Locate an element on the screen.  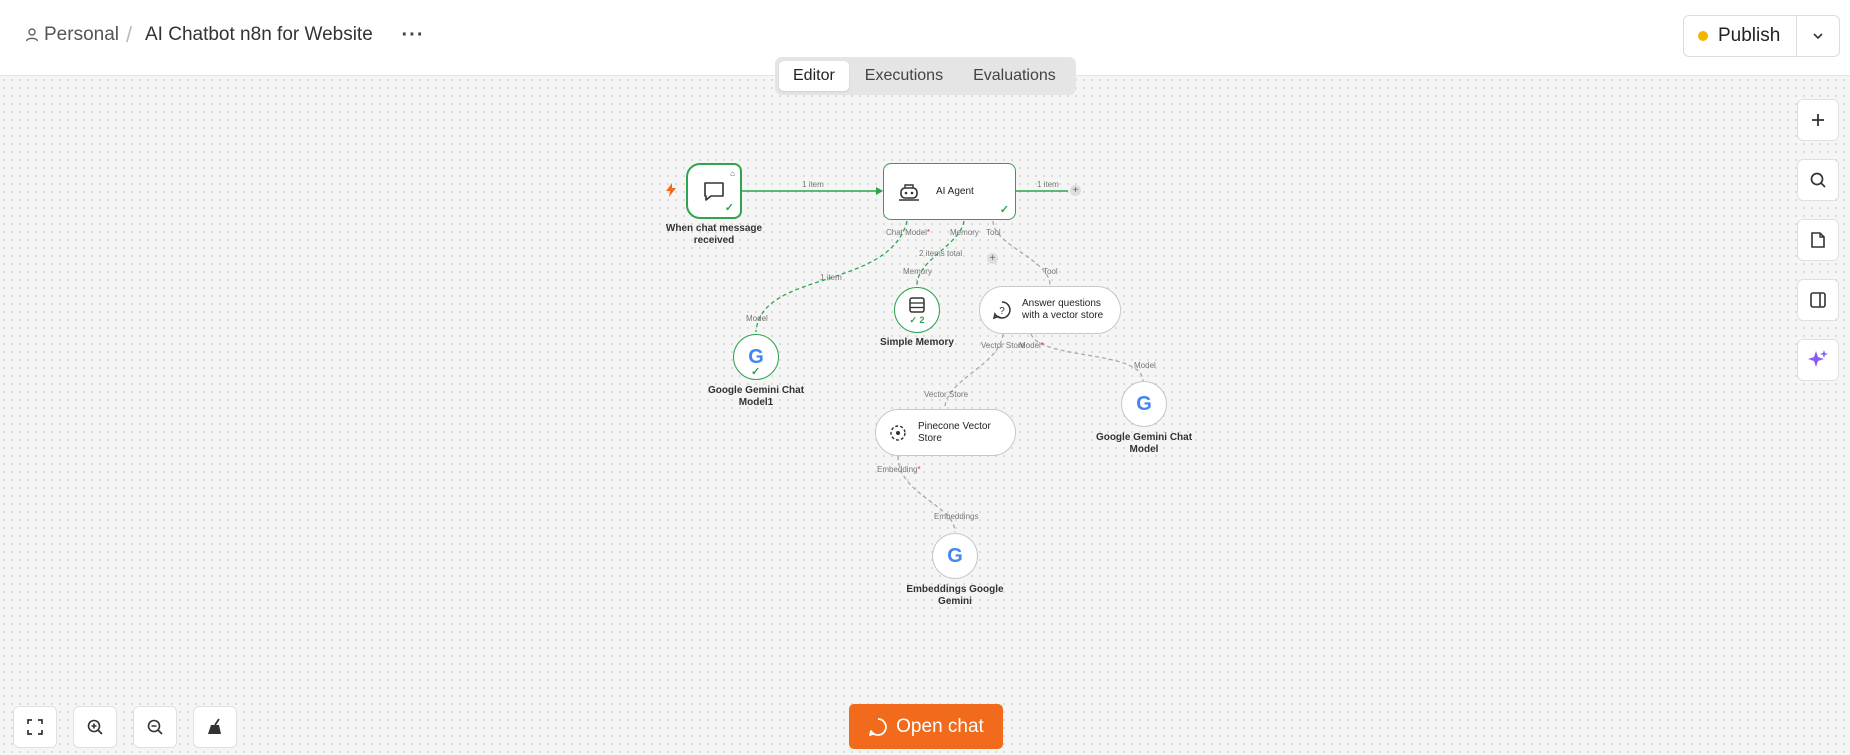
workflow-title: AI Chatbot n8n for Website is located at coordinates (259, 35).